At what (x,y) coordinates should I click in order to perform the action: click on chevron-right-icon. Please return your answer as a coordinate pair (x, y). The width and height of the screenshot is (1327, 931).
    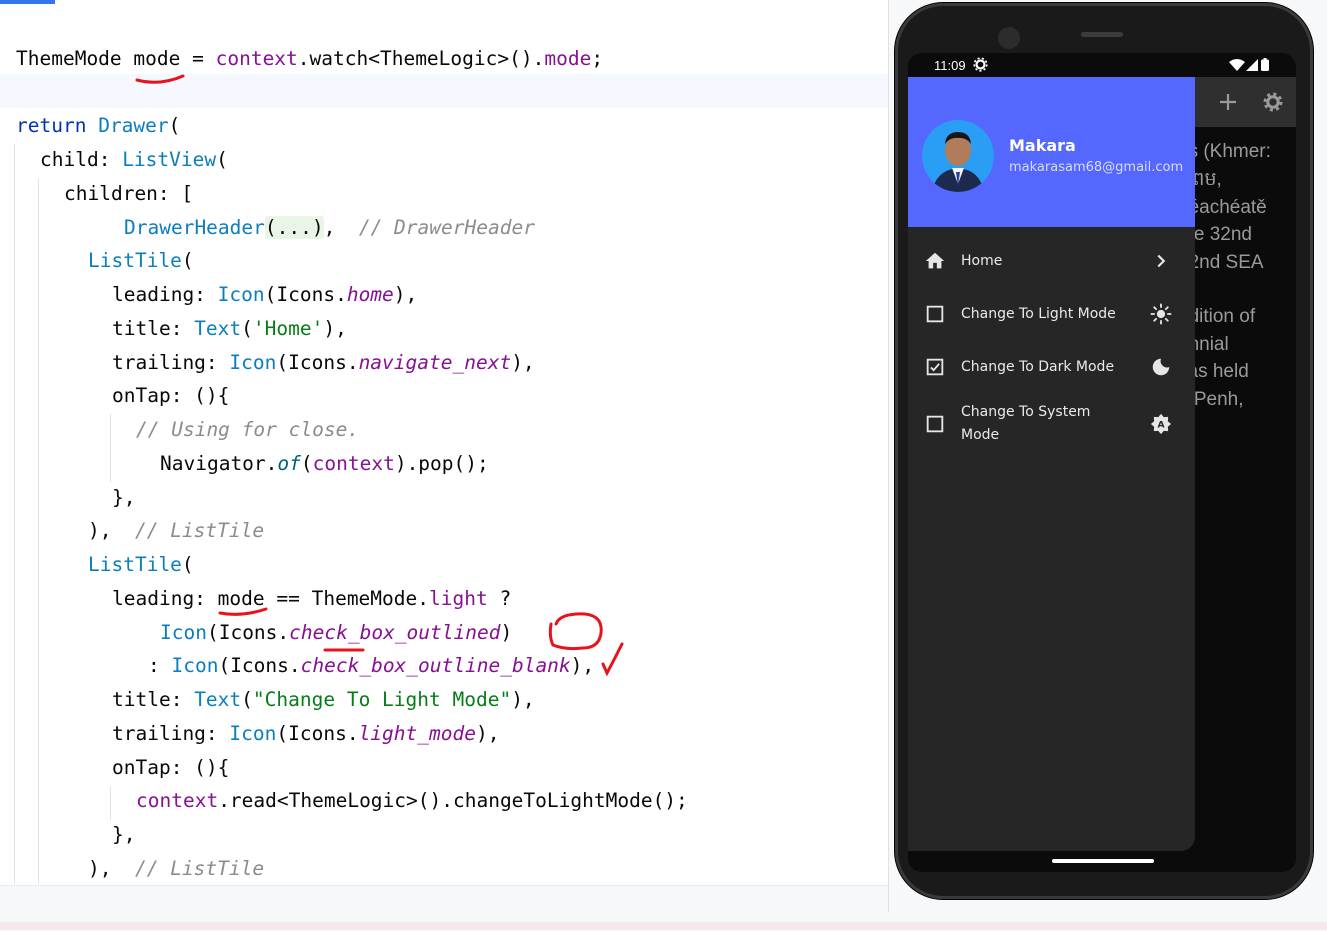
    Looking at the image, I should click on (1161, 261).